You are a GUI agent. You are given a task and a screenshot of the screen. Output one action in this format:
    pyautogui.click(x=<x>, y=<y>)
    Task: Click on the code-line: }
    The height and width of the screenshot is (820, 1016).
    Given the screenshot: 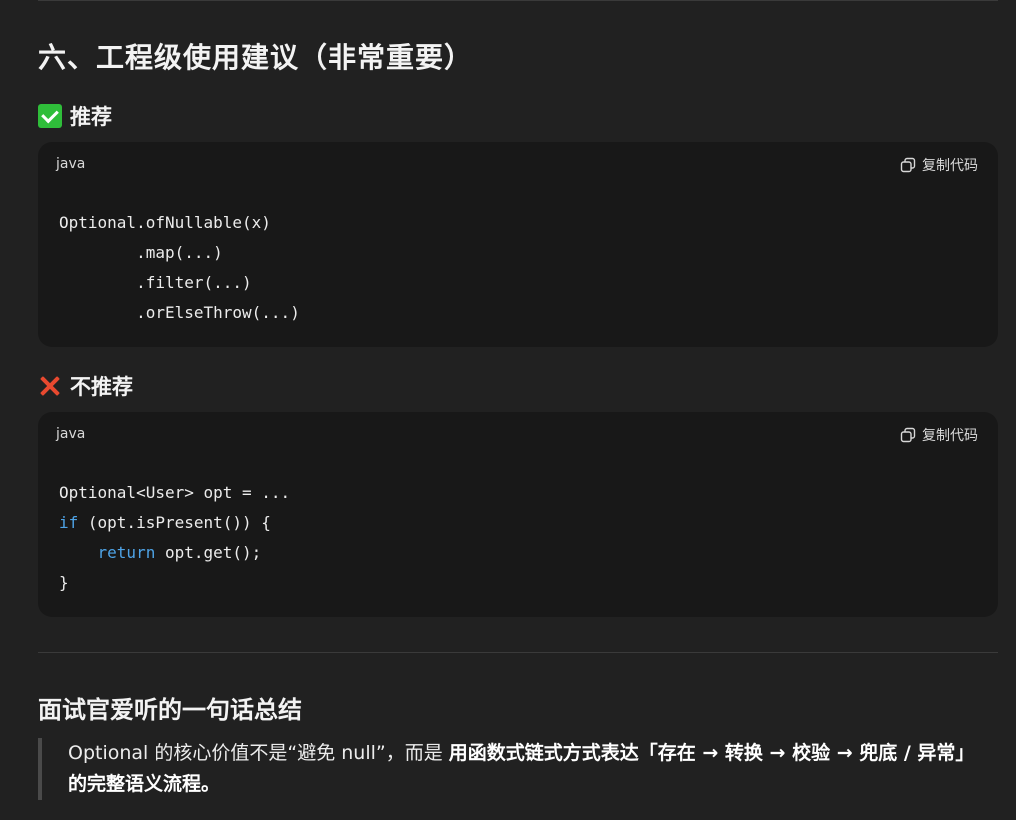 What is the action you would take?
    pyautogui.click(x=64, y=582)
    